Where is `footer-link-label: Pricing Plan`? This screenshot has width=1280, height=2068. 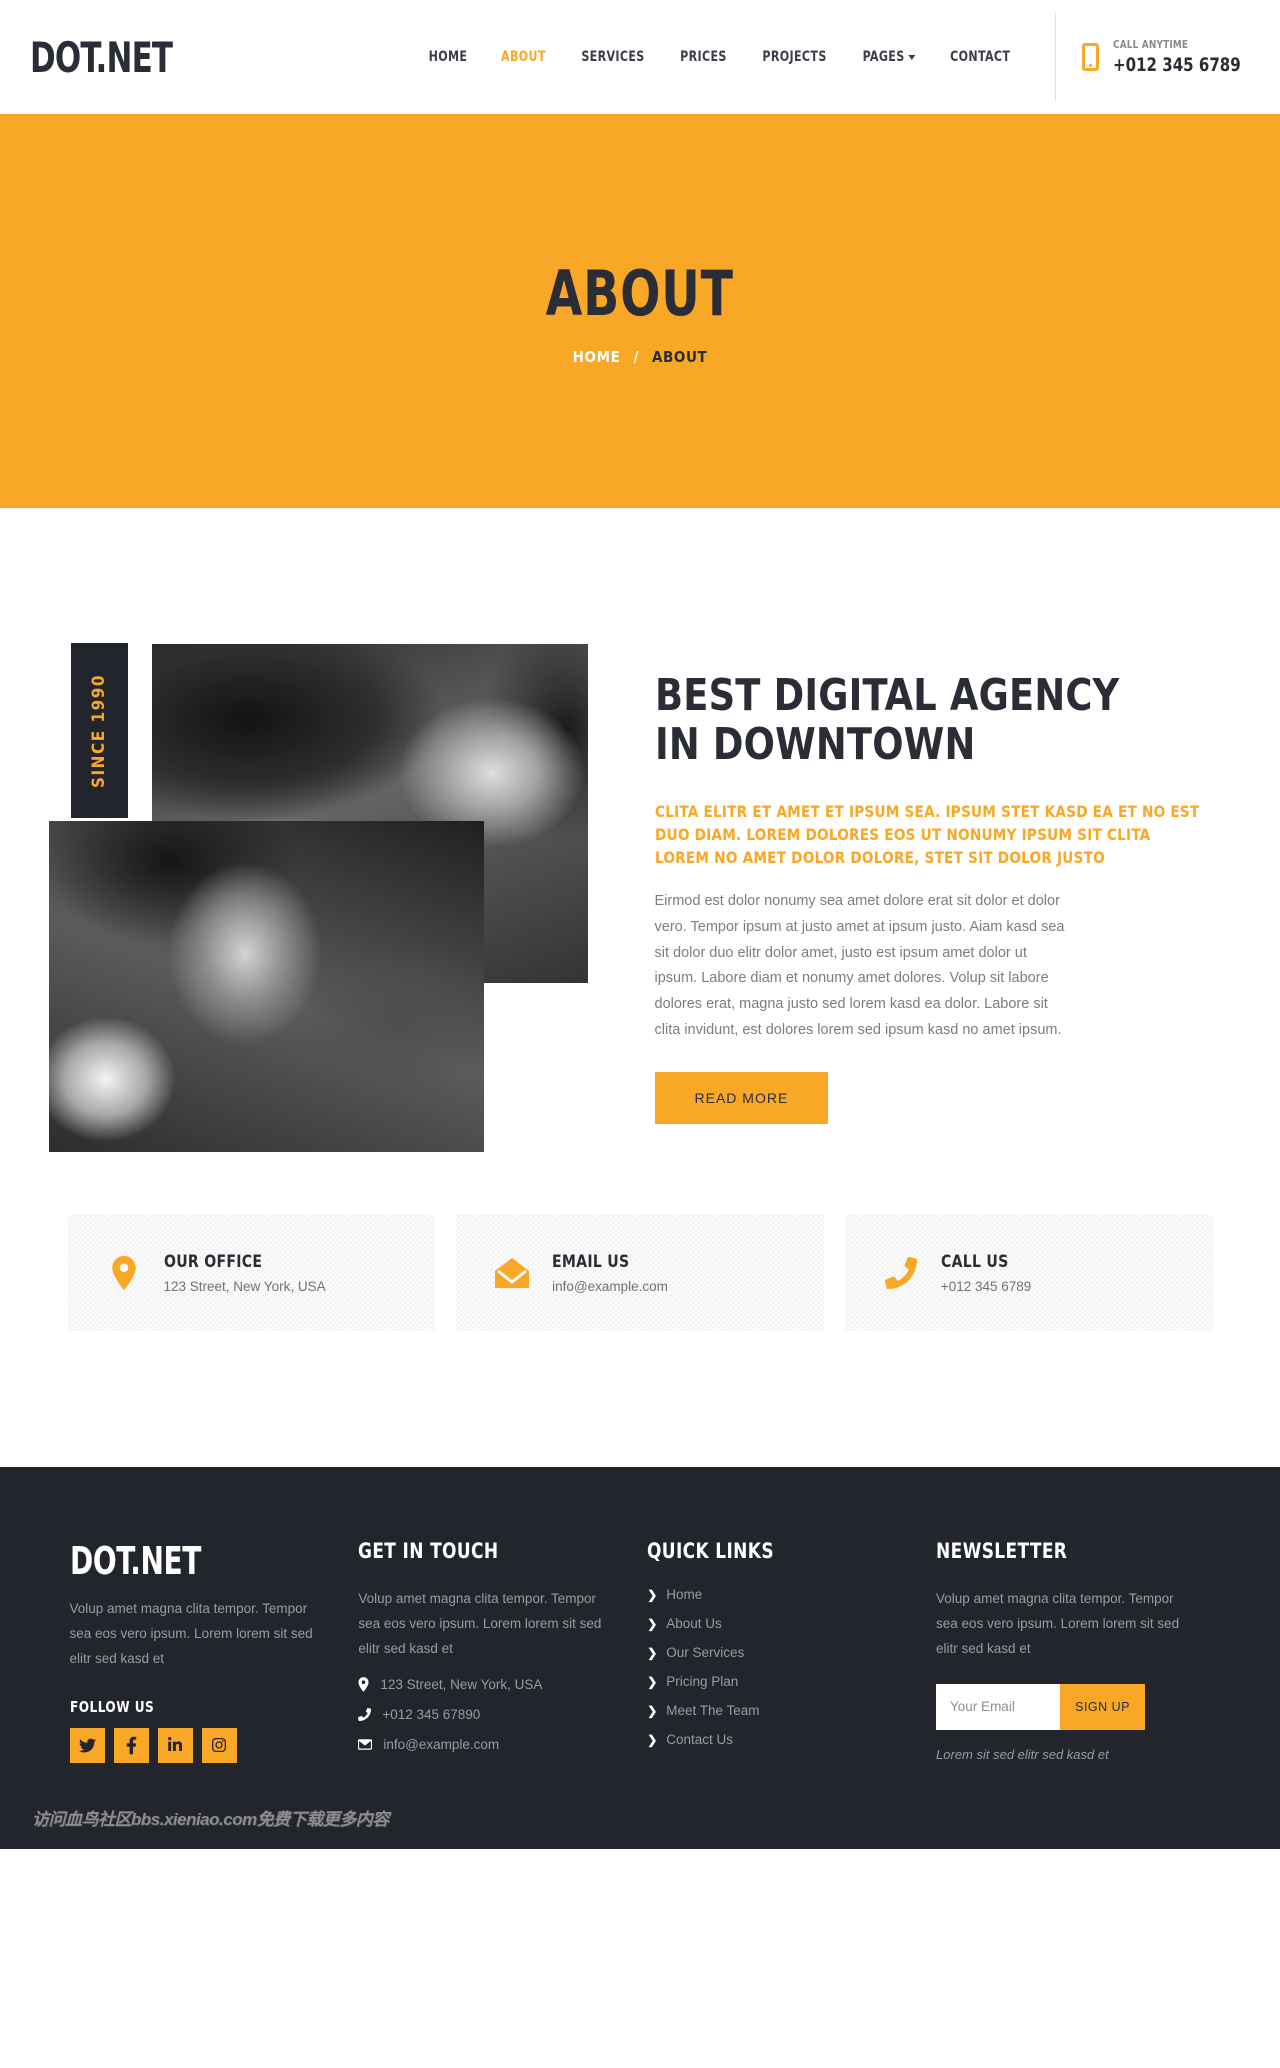 footer-link-label: Pricing Plan is located at coordinates (702, 1681).